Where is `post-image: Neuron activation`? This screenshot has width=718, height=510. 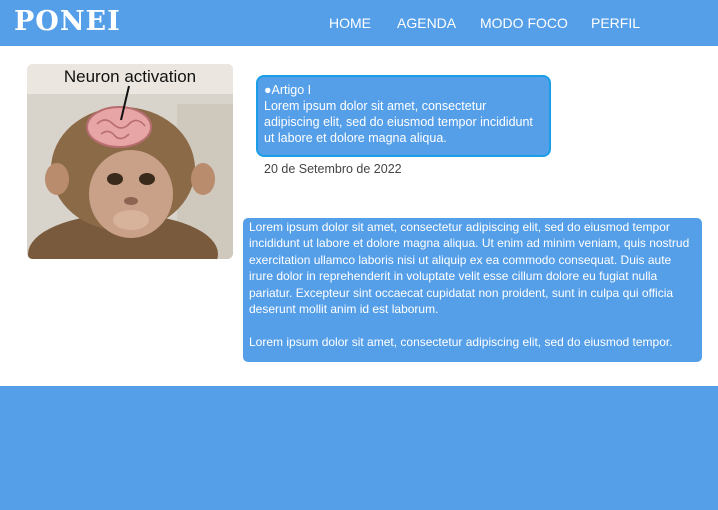 post-image: Neuron activation is located at coordinates (130, 161).